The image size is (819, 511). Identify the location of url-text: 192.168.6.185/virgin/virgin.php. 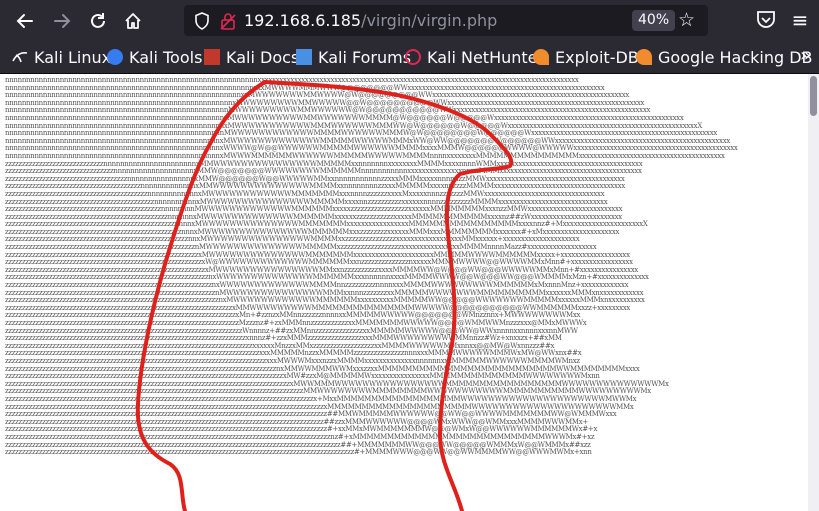
(370, 20).